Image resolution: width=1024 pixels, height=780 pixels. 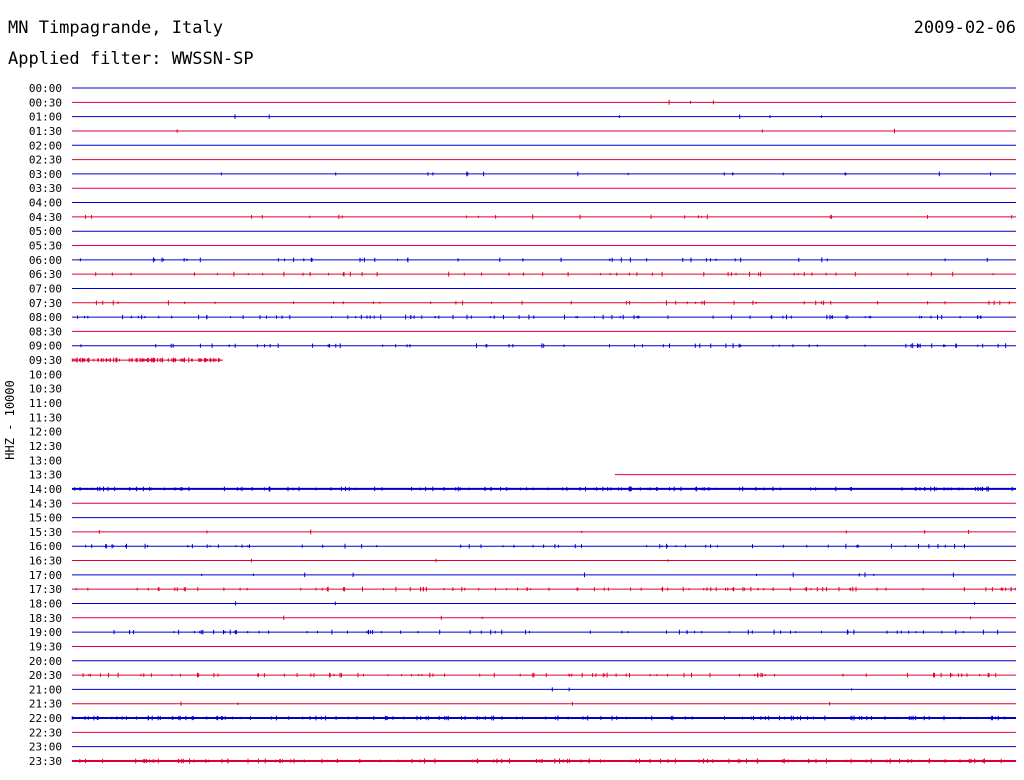 What do you see at coordinates (45, 389) in the screenshot?
I see `time-tick-label: 10:30` at bounding box center [45, 389].